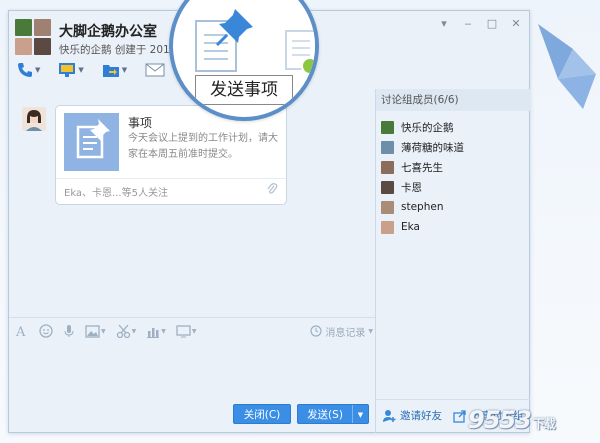 The width and height of the screenshot is (600, 443). What do you see at coordinates (140, 123) in the screenshot?
I see `task-title: 事项` at bounding box center [140, 123].